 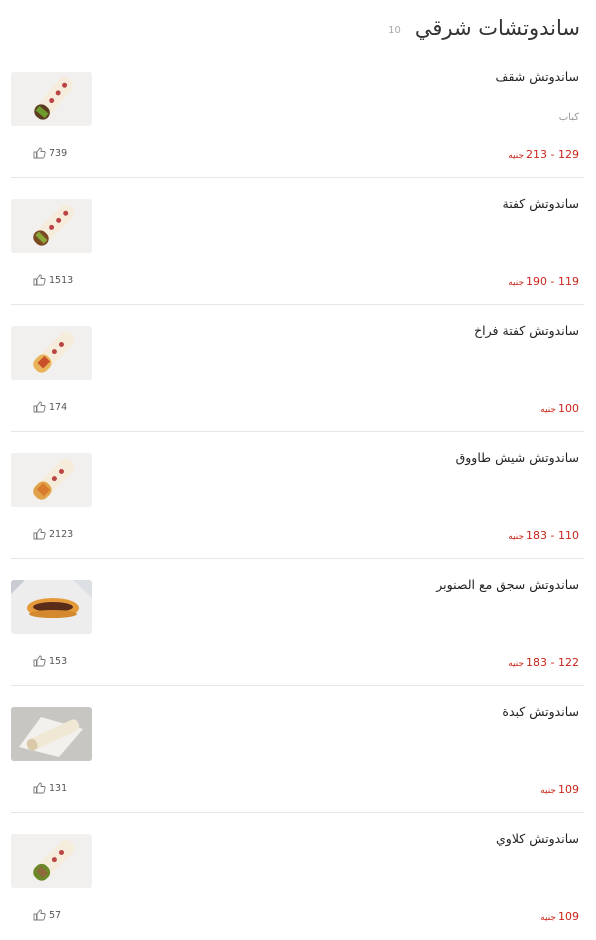 I want to click on likes-count: 739, so click(x=58, y=153).